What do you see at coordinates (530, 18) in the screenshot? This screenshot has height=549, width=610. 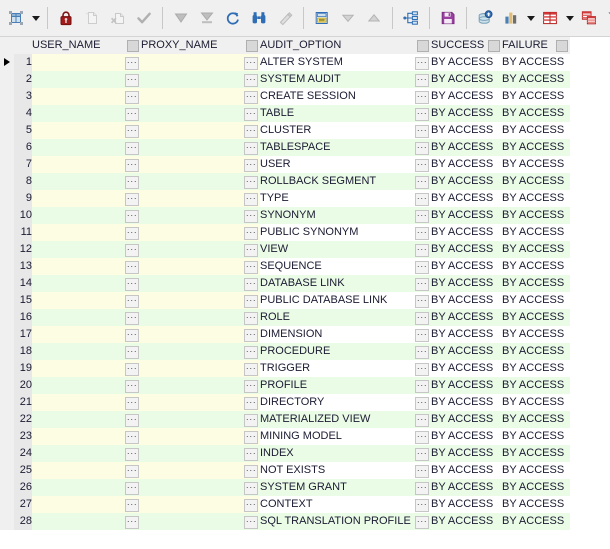 I see `chart-dropdown` at bounding box center [530, 18].